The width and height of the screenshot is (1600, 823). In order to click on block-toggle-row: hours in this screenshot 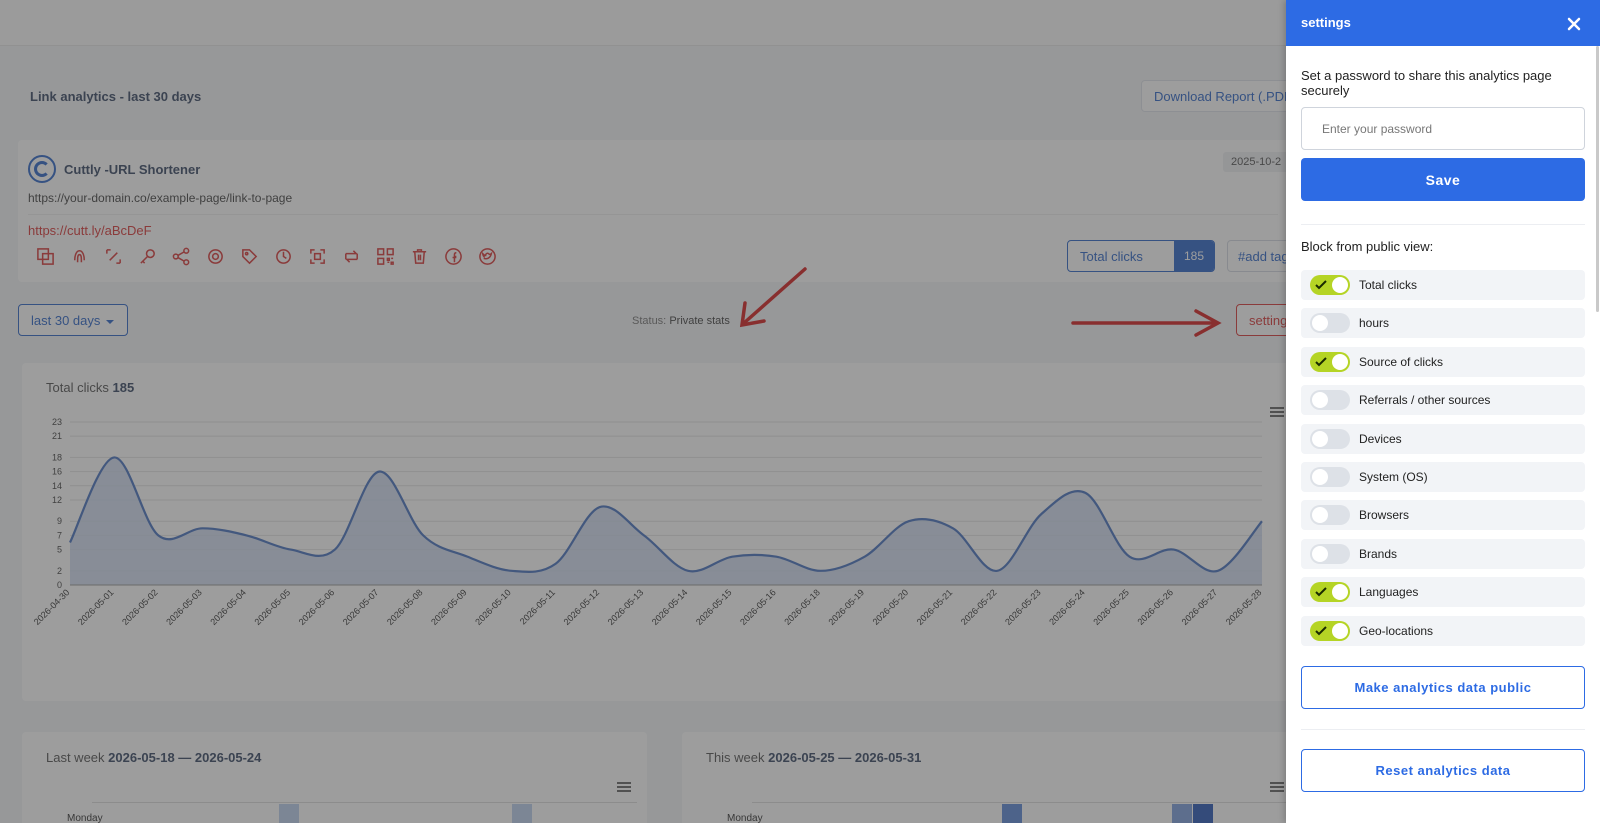, I will do `click(1443, 323)`.